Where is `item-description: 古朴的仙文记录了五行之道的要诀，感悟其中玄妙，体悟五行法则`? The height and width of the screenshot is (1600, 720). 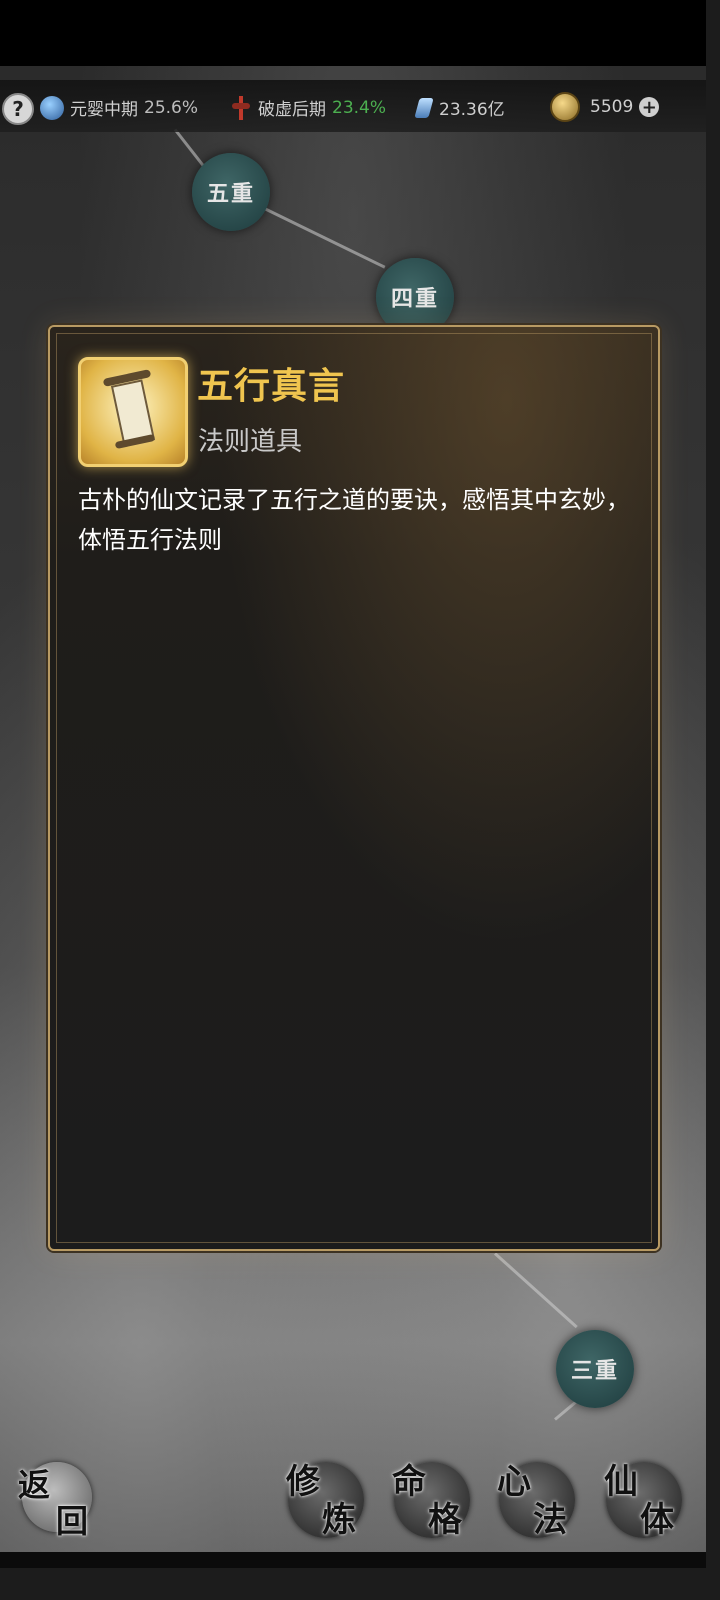
item-description: 古朴的仙文记录了五行之道的要诀，感悟其中玄妙，体悟五行法则 is located at coordinates (354, 520).